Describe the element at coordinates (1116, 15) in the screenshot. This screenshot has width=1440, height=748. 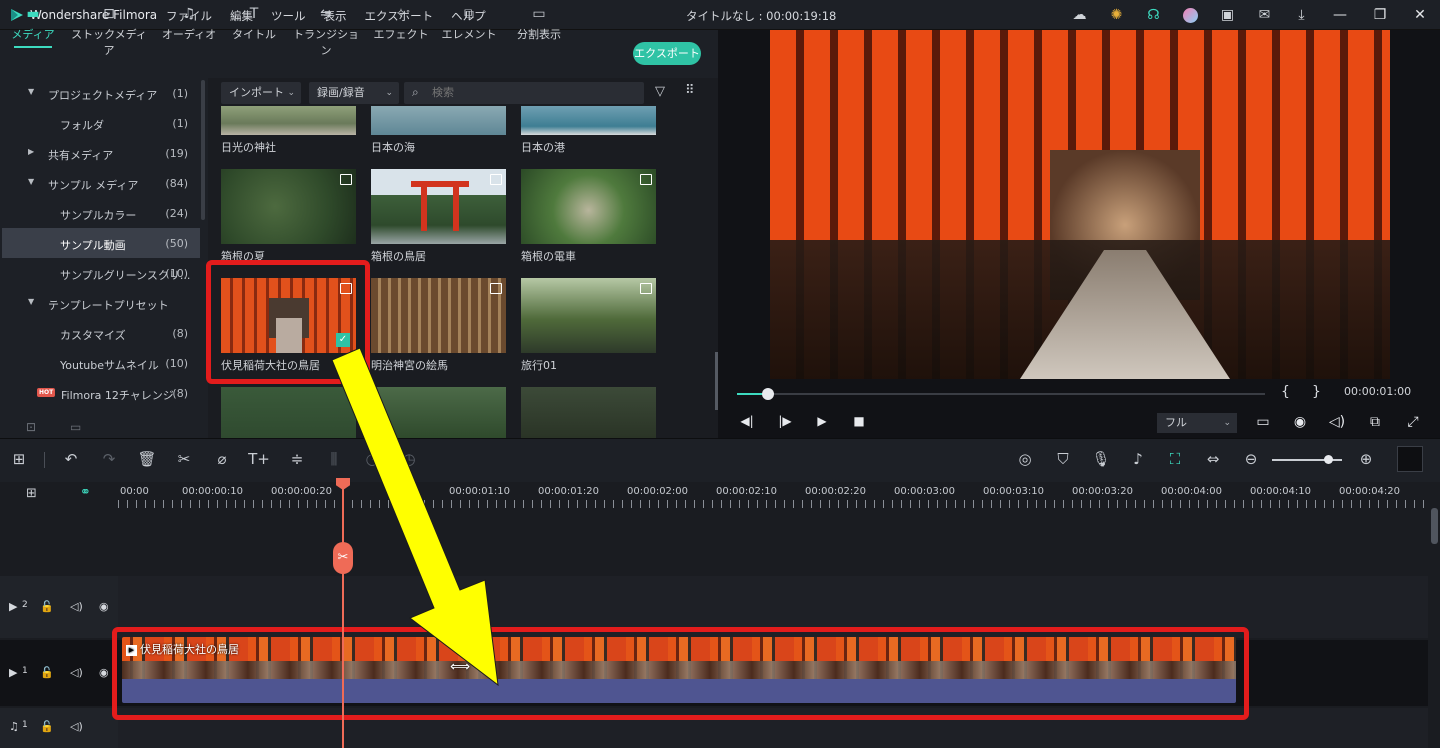
I see `lightbulb-icon: ✺` at that location.